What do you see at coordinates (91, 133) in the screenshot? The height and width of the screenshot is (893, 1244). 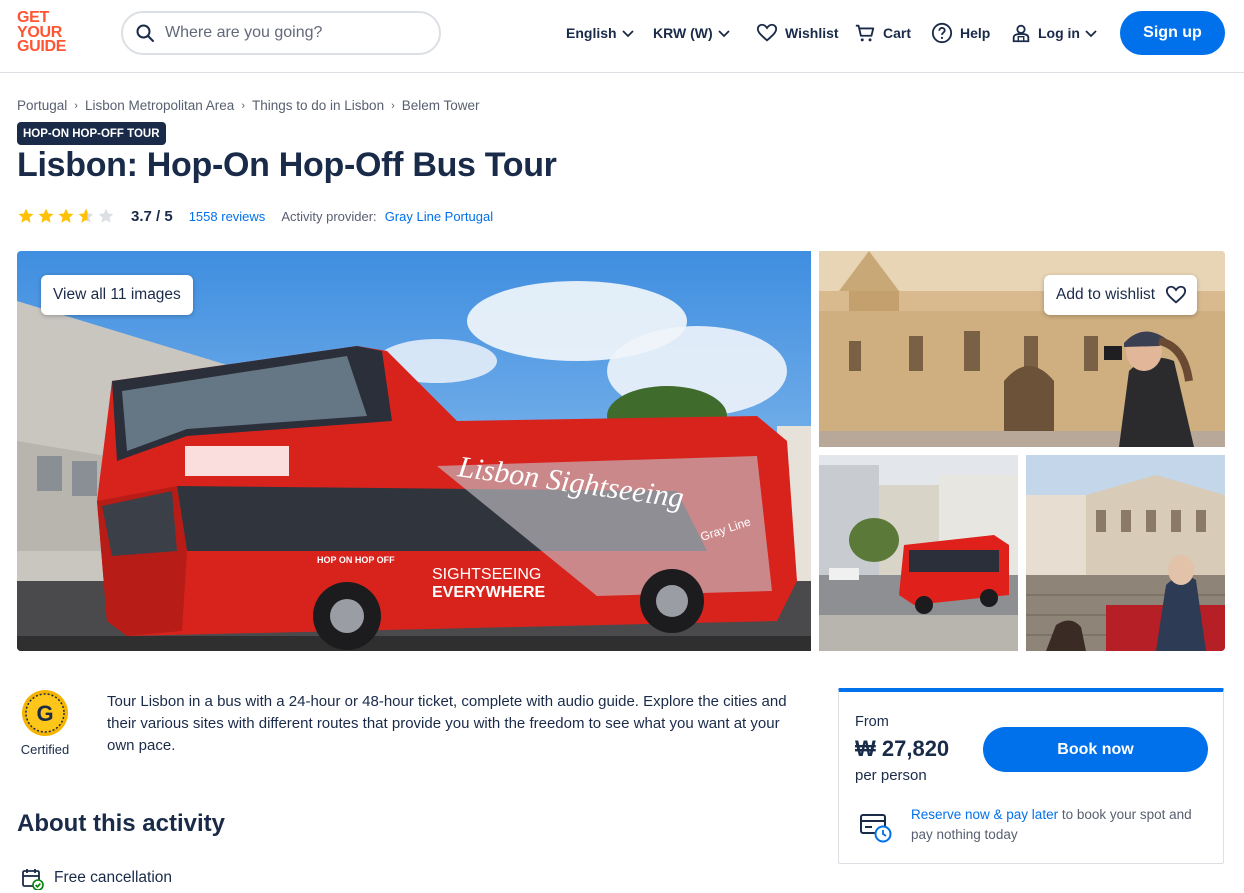 I see `category-badge: HOP-ON HOP-OFF TOUR` at bounding box center [91, 133].